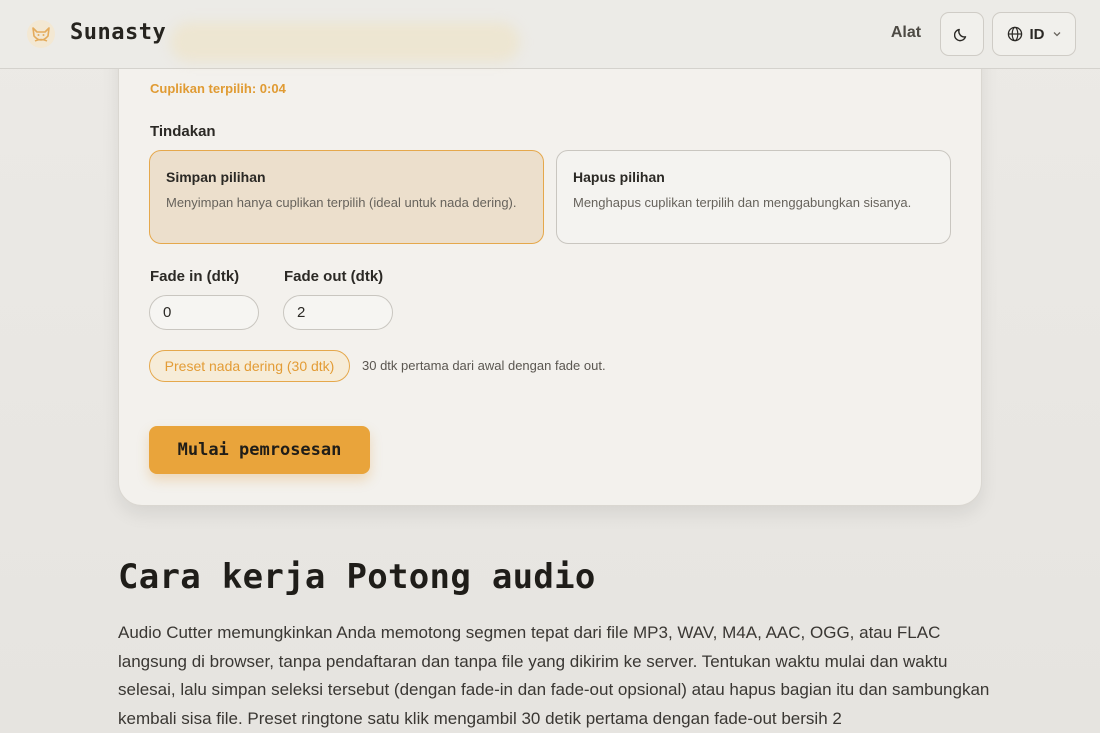 The image size is (1100, 733). Describe the element at coordinates (619, 177) in the screenshot. I see `delete-selection-title: Hapus pilihan` at that location.